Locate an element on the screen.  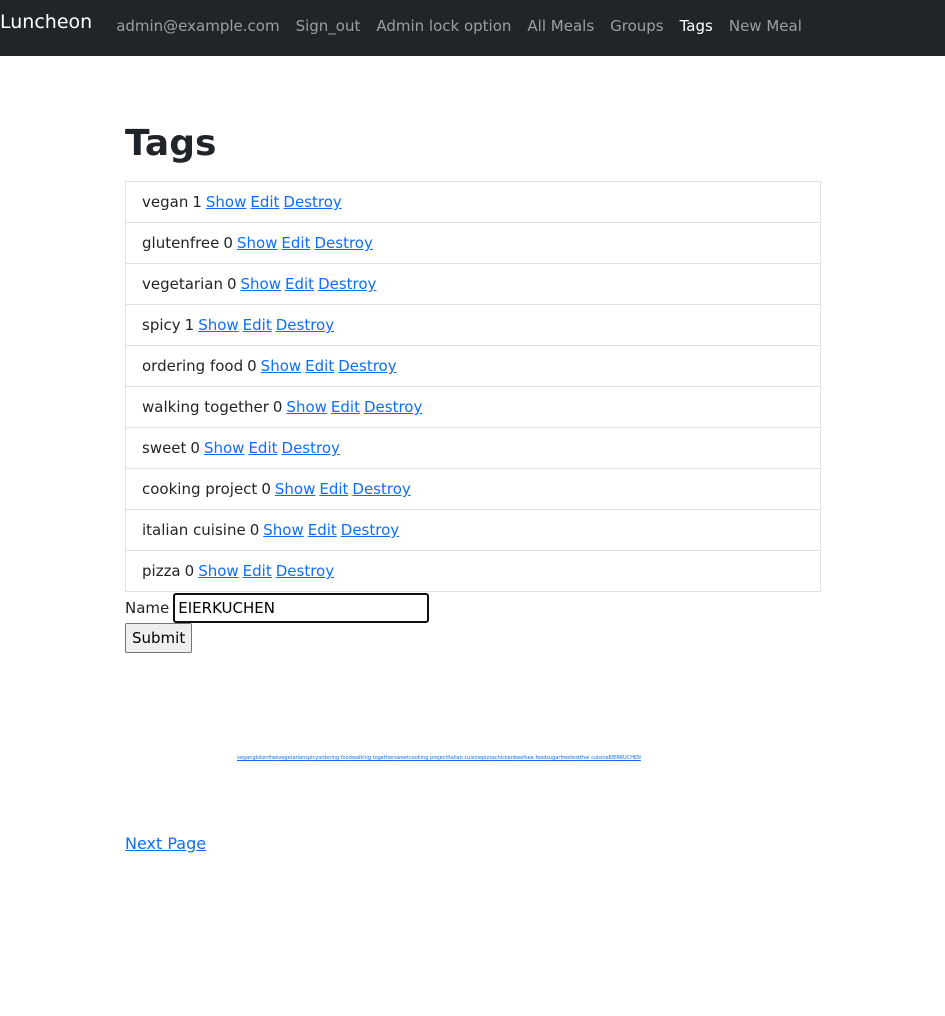
tag-name: spicy is located at coordinates (161, 325).